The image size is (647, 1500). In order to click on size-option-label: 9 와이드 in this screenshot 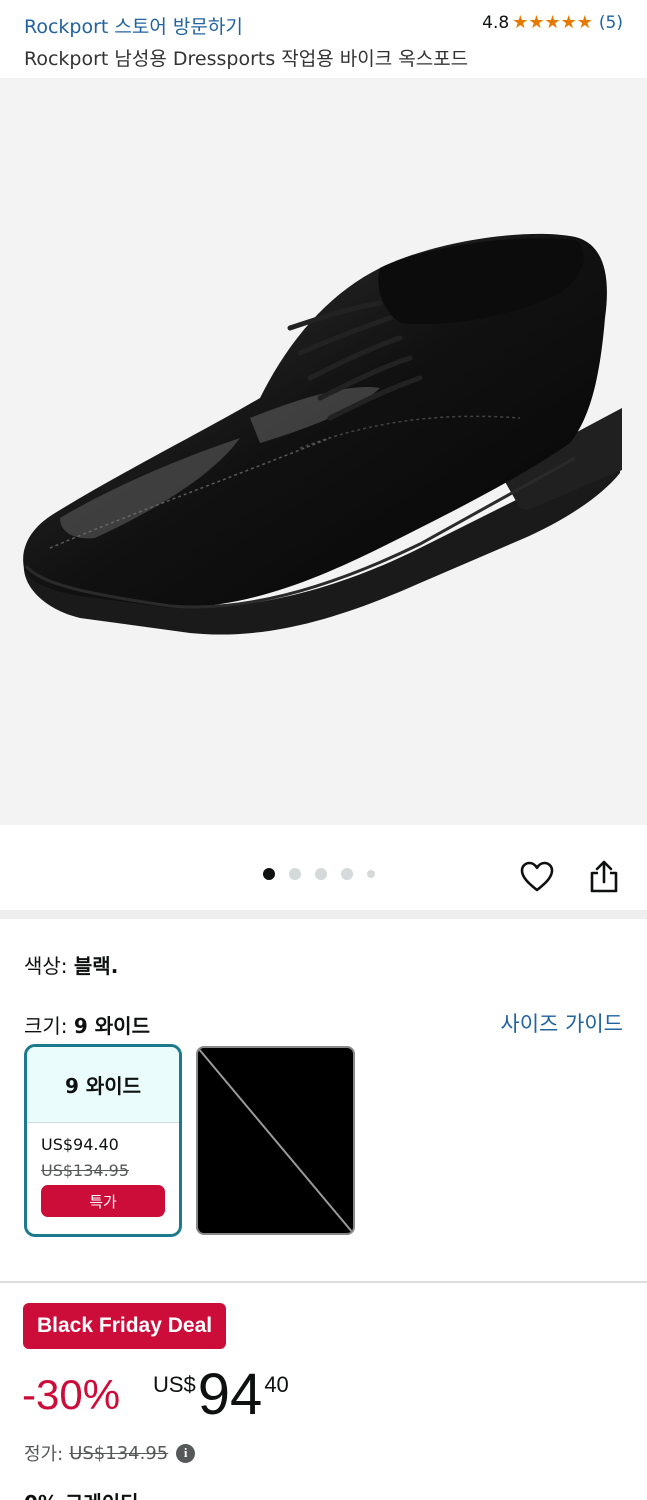, I will do `click(103, 1085)`.